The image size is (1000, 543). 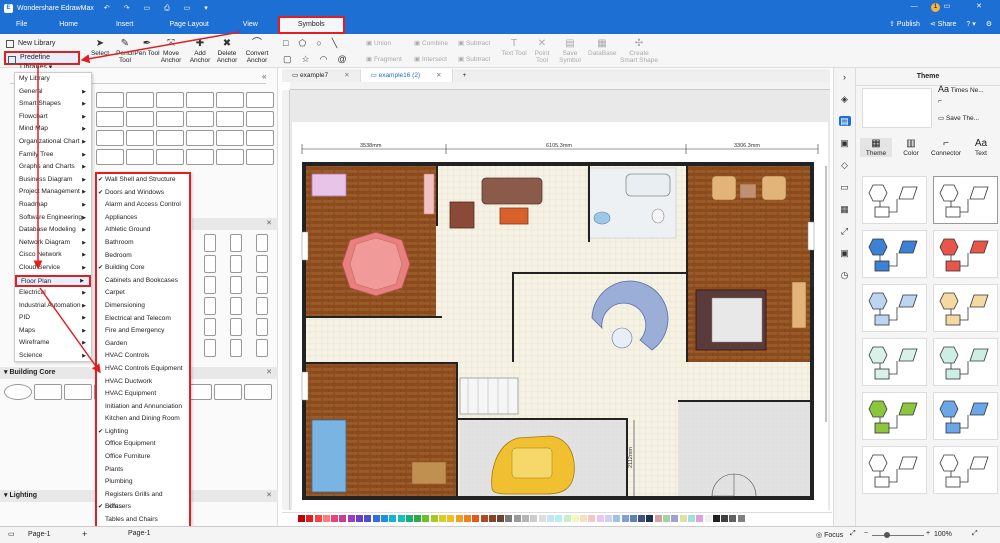 What do you see at coordinates (429, 194) in the screenshot?
I see `wardrobe` at bounding box center [429, 194].